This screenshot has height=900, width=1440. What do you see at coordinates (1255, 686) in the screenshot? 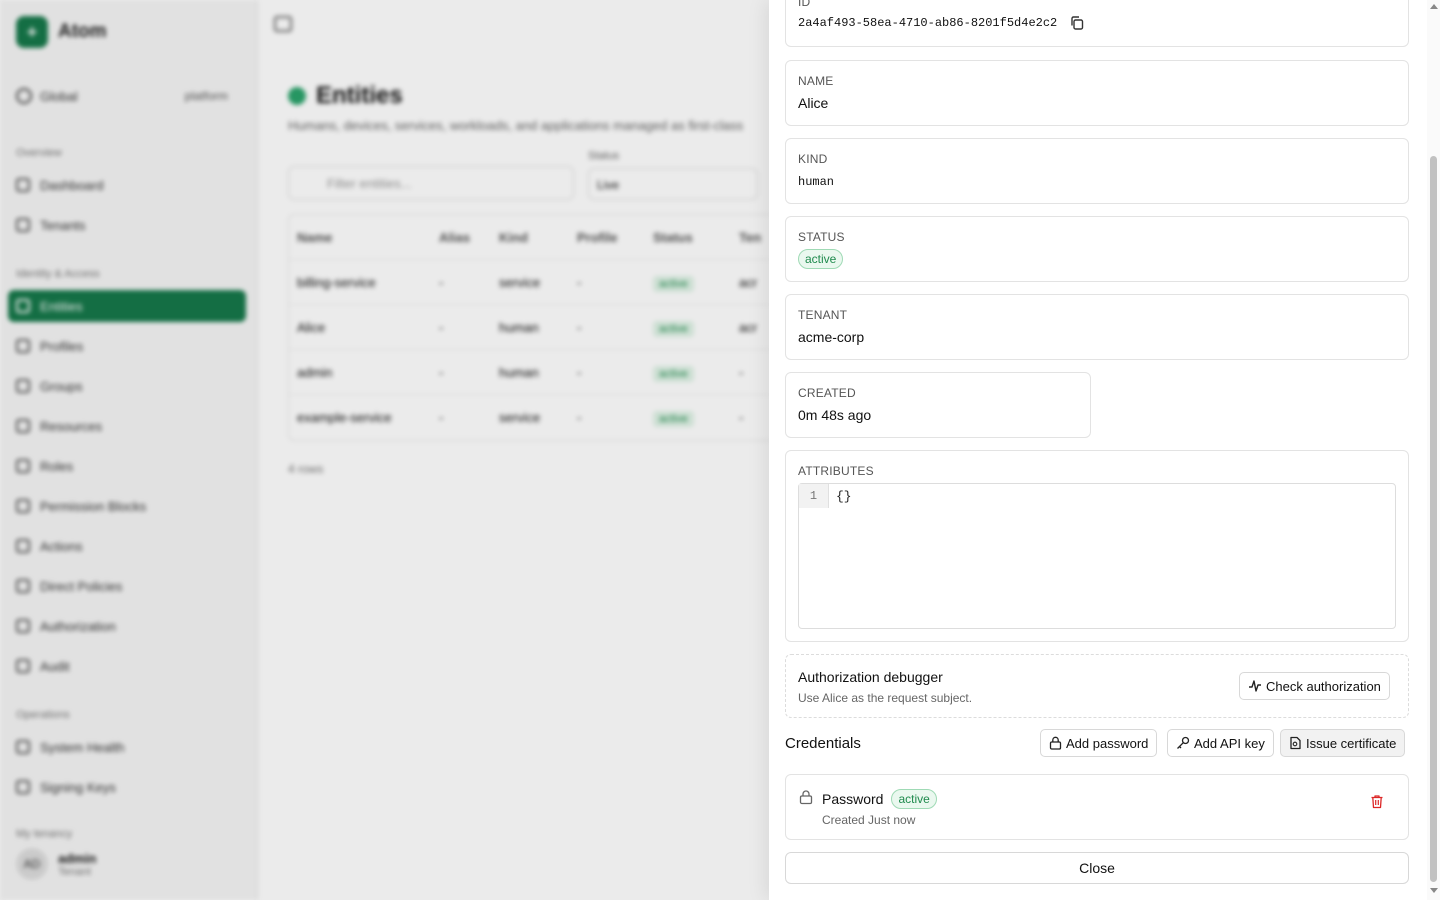
I see `activity-icon` at bounding box center [1255, 686].